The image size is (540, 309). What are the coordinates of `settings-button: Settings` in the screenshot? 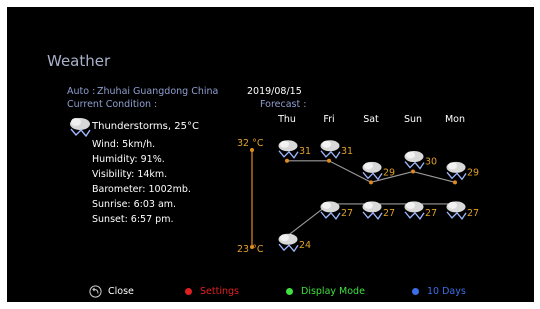 It's located at (212, 291).